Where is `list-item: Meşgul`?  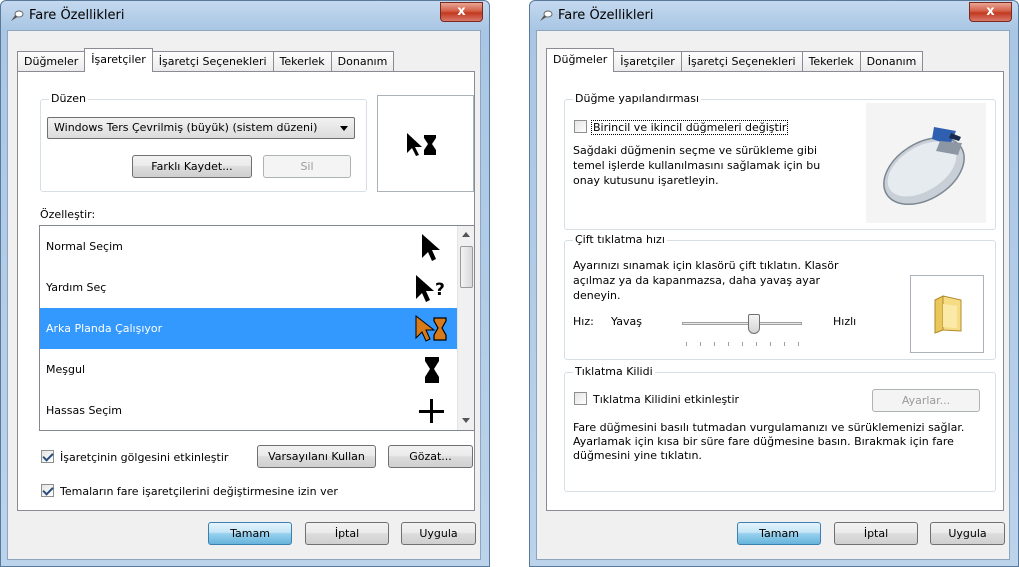
list-item: Meşgul is located at coordinates (249, 369).